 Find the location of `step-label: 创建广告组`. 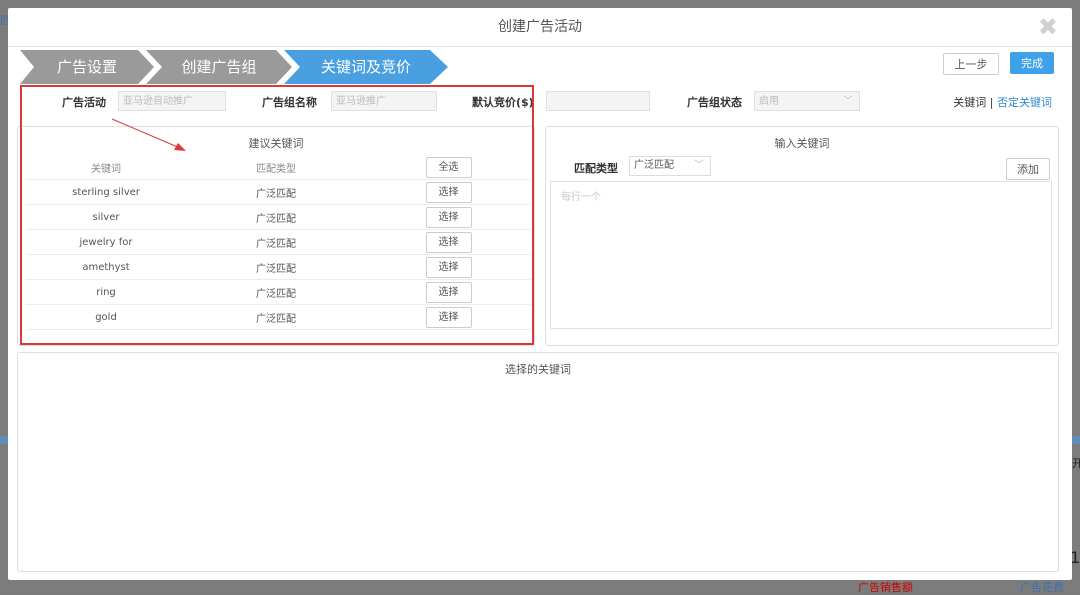

step-label: 创建广告组 is located at coordinates (219, 67).